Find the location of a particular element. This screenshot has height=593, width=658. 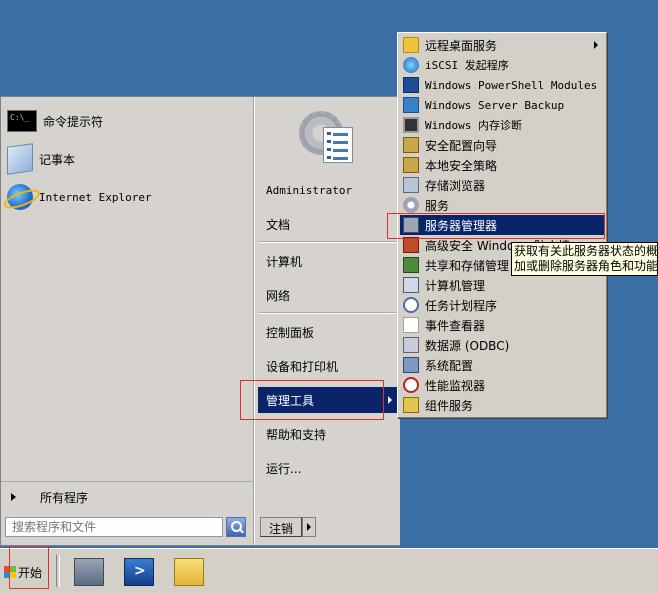

submenu-item-label: 性能监视器 is located at coordinates (455, 385).